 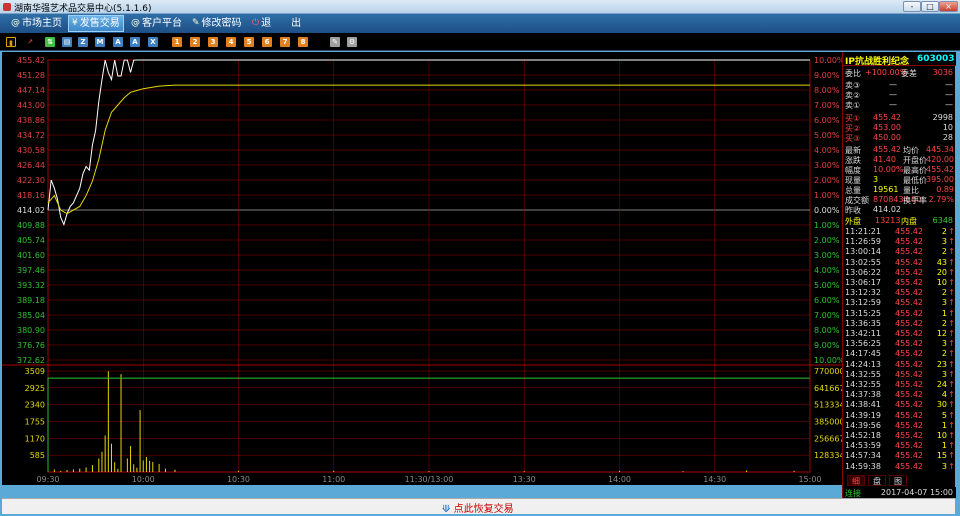 I want to click on tick-trade-row: 14:24:13 455.42 23 ↑, so click(x=900, y=364).